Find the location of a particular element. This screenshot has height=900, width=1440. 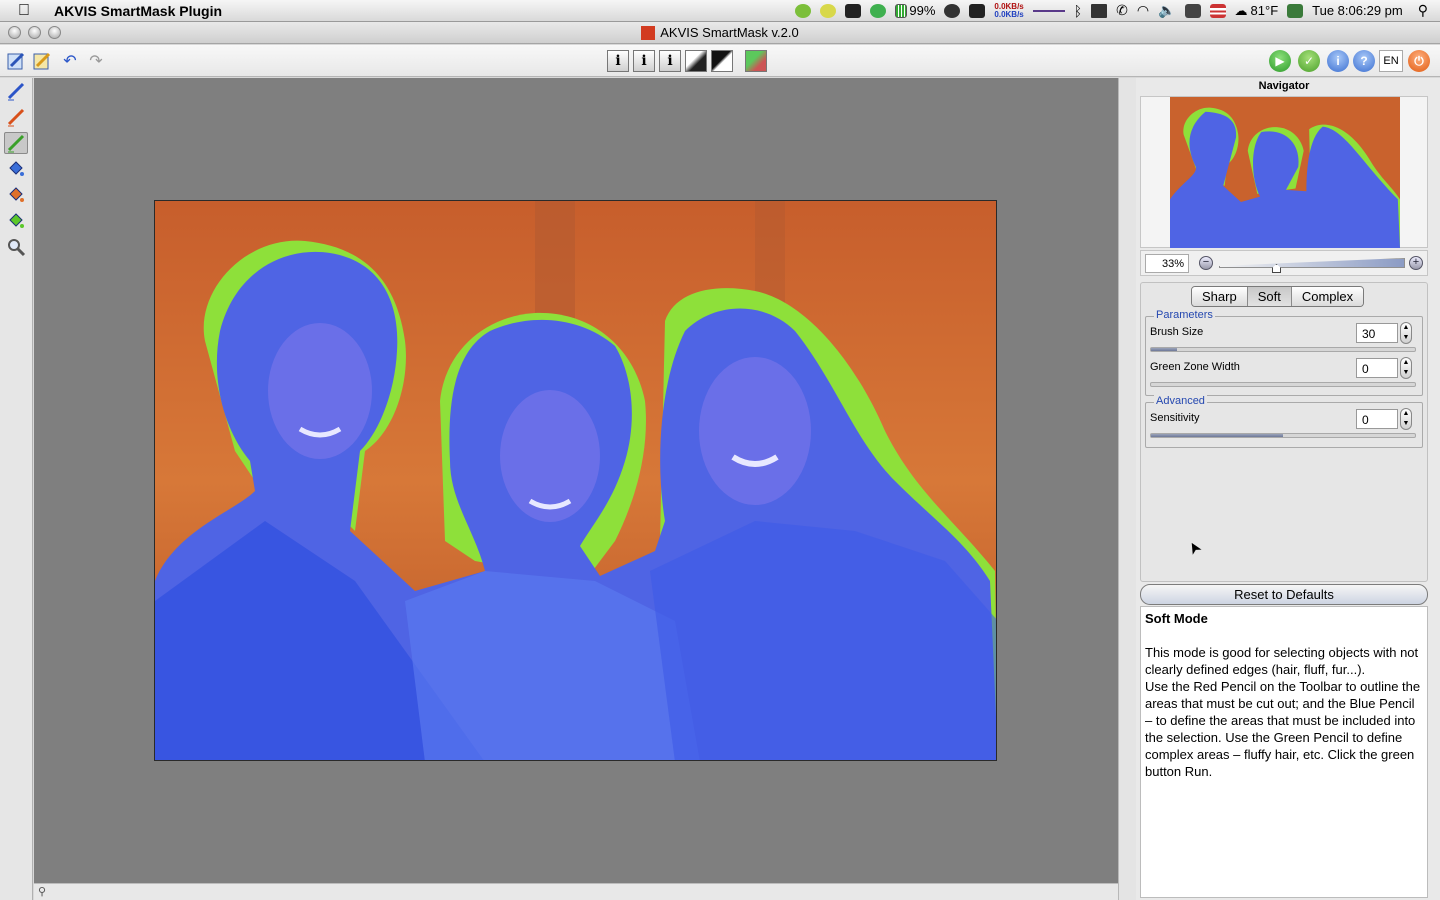

app-document-icon is located at coordinates (648, 32).